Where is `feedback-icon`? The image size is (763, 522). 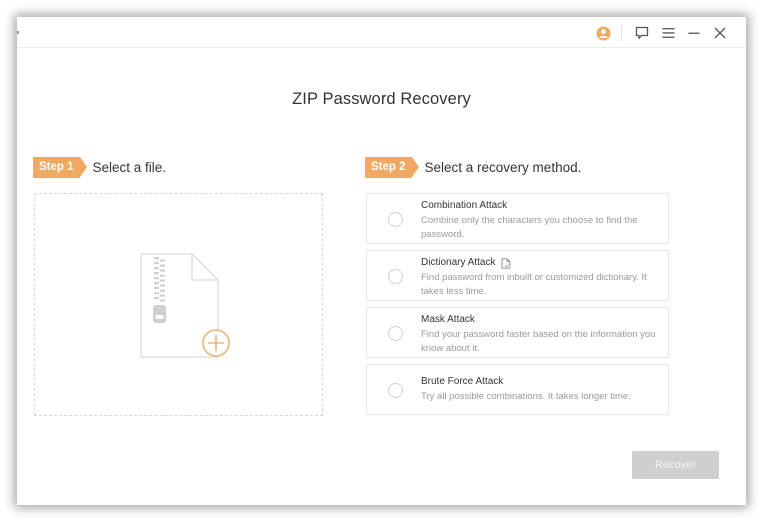
feedback-icon is located at coordinates (642, 32).